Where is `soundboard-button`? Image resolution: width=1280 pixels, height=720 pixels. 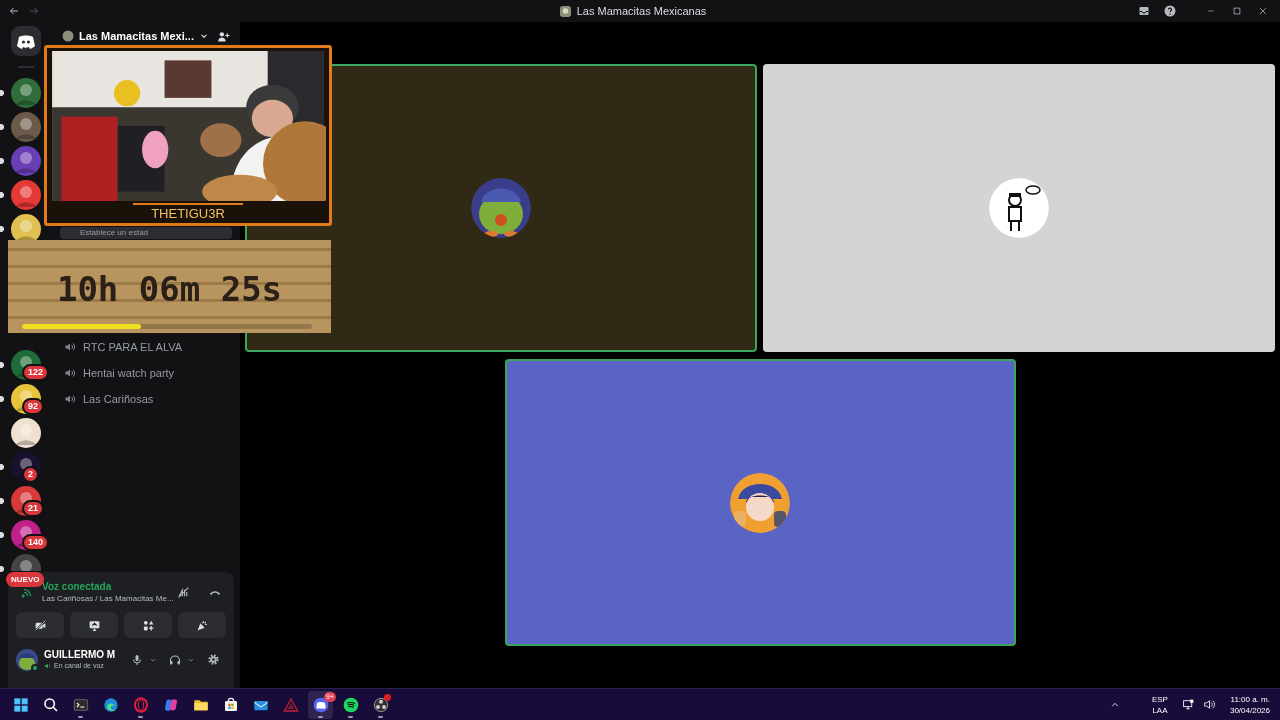
soundboard-button is located at coordinates (202, 625).